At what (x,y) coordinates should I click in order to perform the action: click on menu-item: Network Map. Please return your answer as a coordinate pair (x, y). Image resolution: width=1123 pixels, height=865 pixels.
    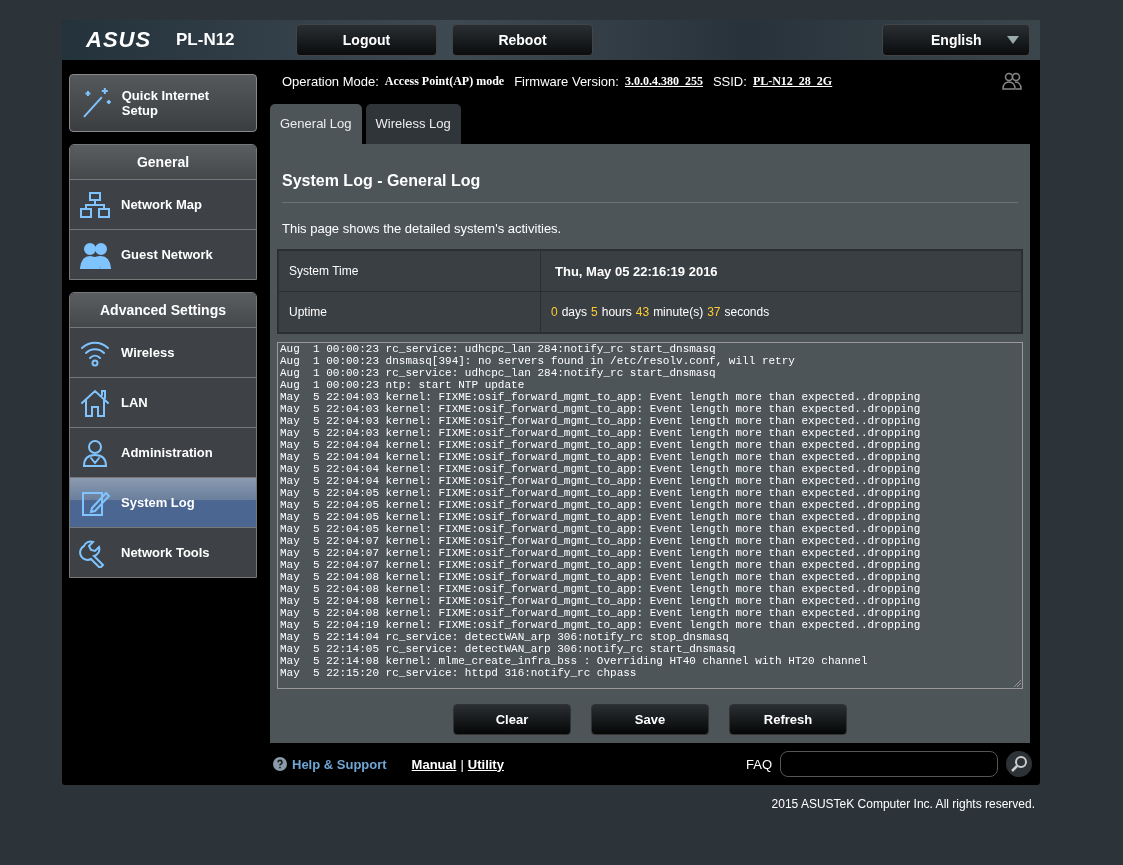
    Looking at the image, I should click on (163, 205).